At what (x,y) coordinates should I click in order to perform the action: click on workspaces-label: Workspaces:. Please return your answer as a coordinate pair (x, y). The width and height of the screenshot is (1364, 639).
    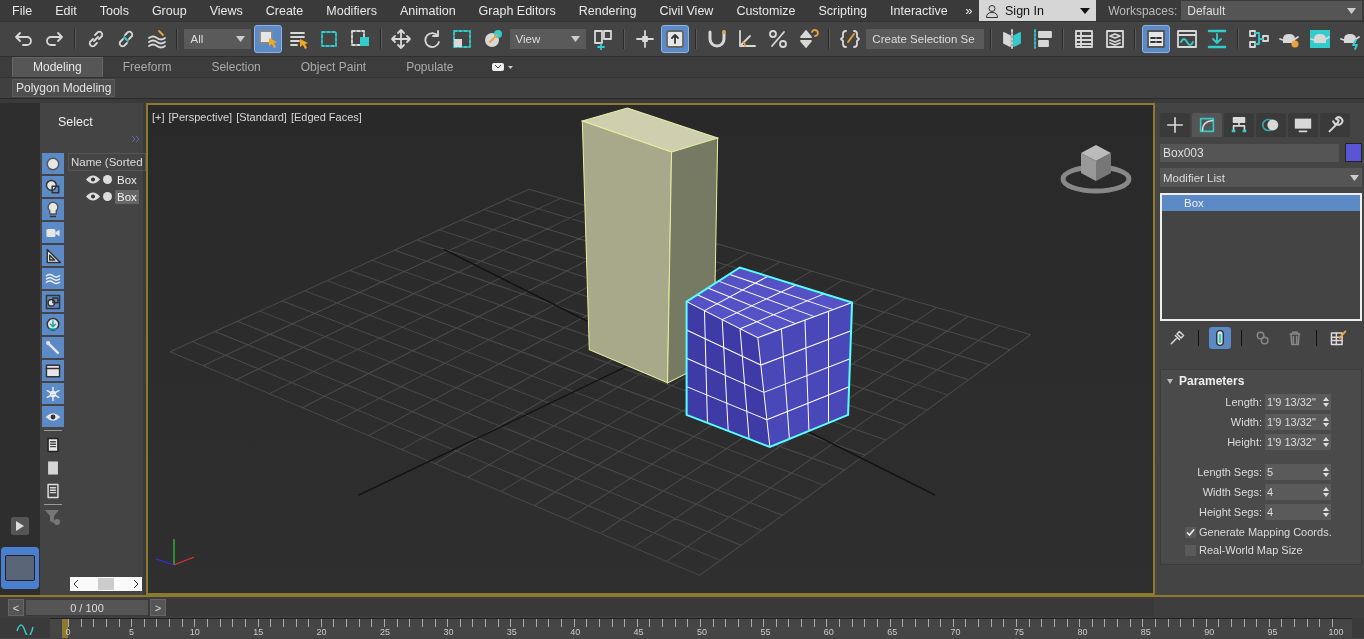
    Looking at the image, I should click on (1143, 10).